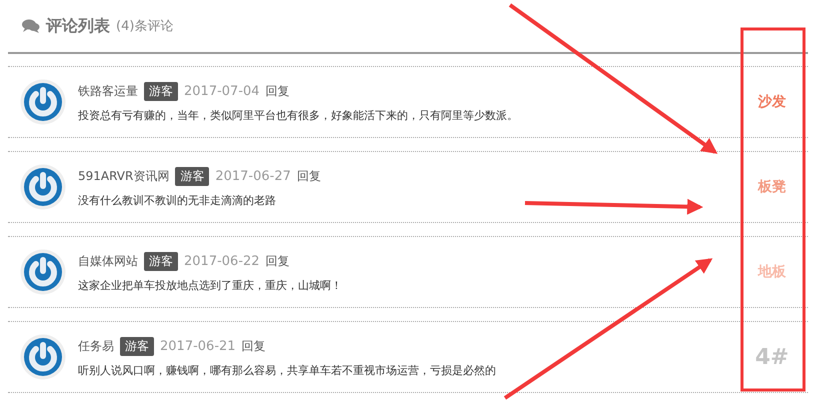 This screenshot has height=402, width=820. What do you see at coordinates (771, 272) in the screenshot?
I see `floor-label: 地板` at bounding box center [771, 272].